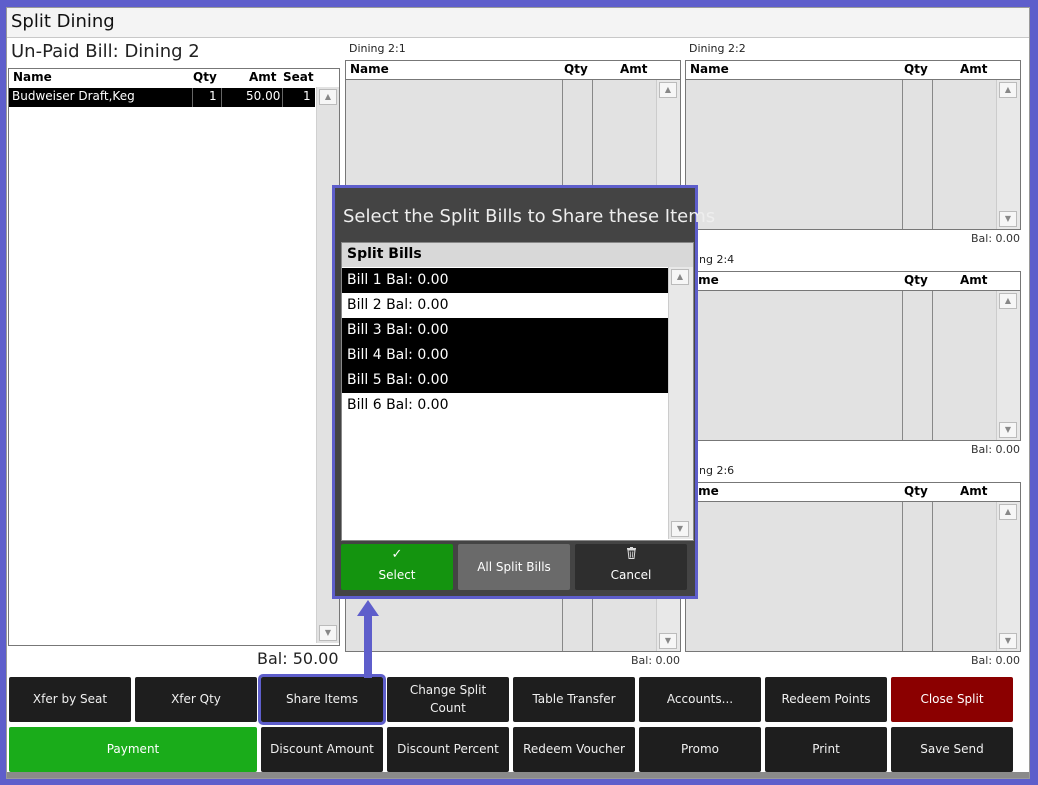 This screenshot has width=1038, height=785. Describe the element at coordinates (631, 575) in the screenshot. I see `cancel-label: Cancel` at that location.